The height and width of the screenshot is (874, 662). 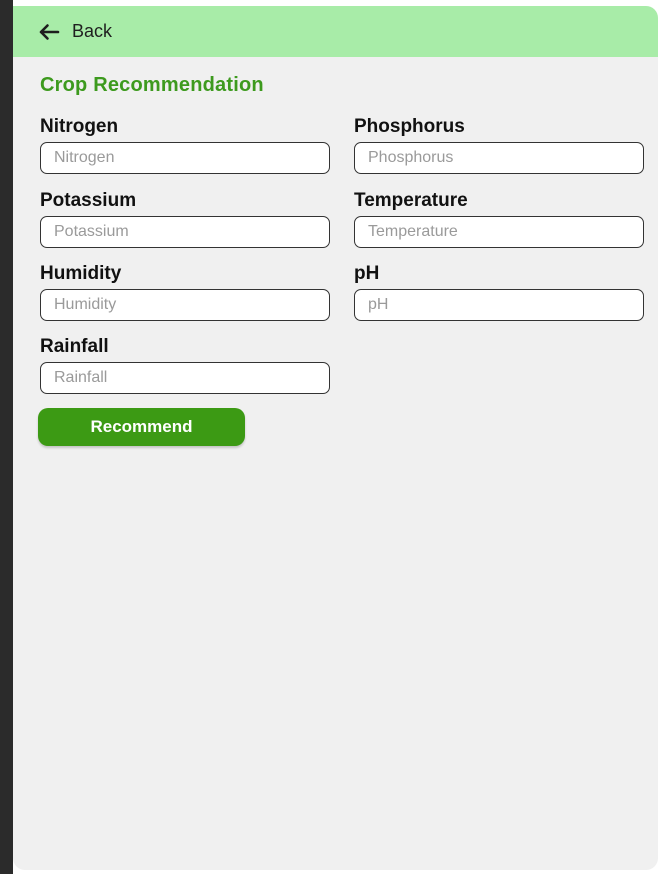 I want to click on recommend-button: Recommend, so click(x=141, y=427).